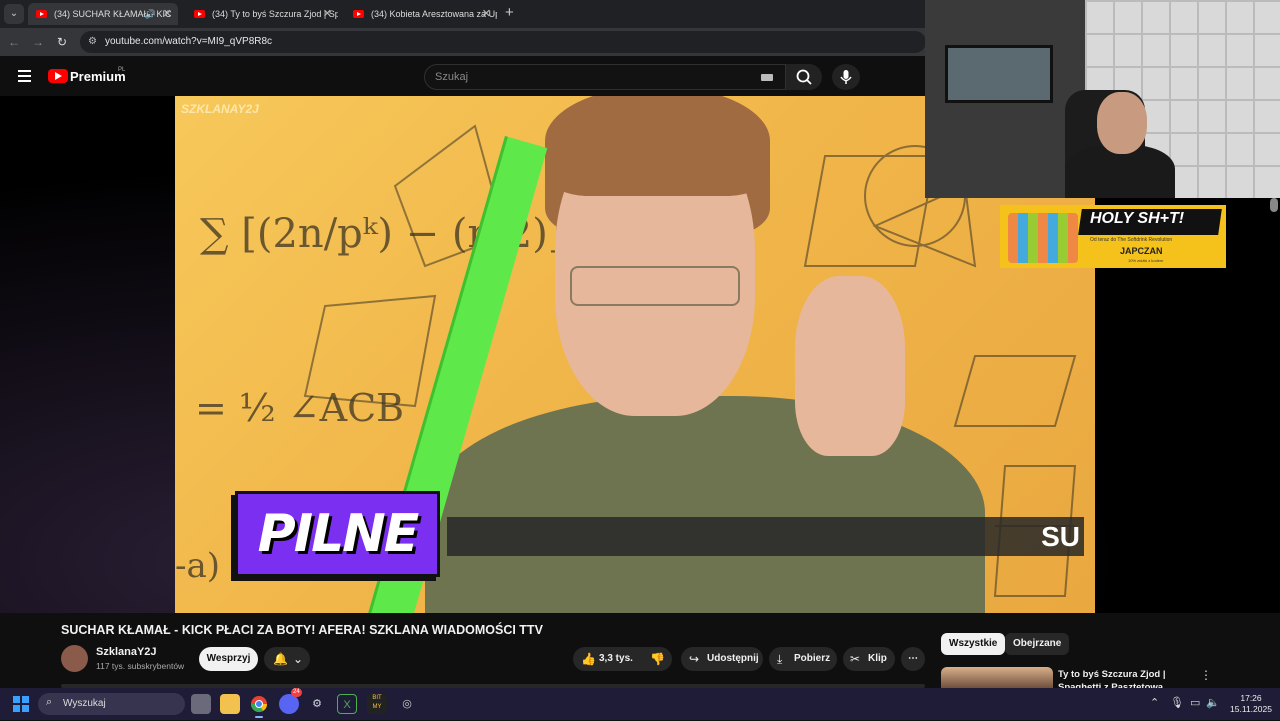 Image resolution: width=1280 pixels, height=721 pixels. I want to click on microphone-icon, so click(846, 77).